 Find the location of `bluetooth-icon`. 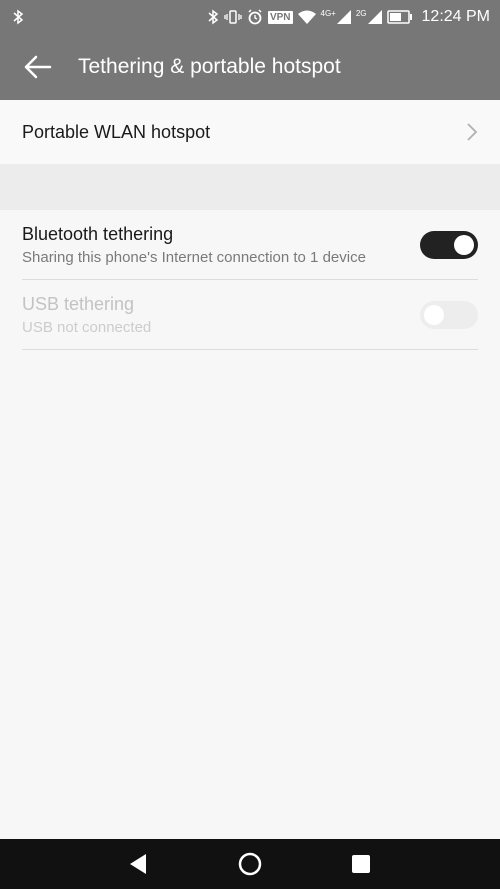

bluetooth-icon is located at coordinates (213, 17).